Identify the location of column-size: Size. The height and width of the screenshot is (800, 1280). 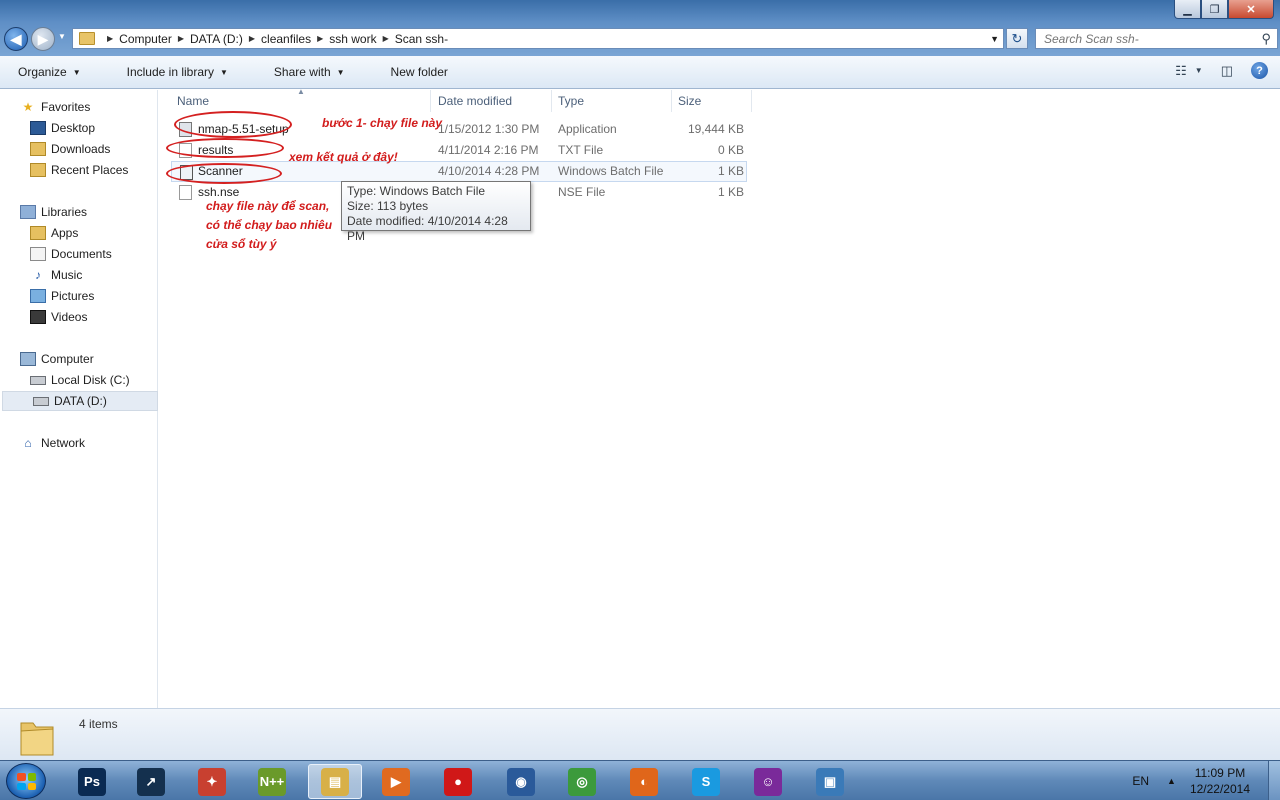
(712, 101).